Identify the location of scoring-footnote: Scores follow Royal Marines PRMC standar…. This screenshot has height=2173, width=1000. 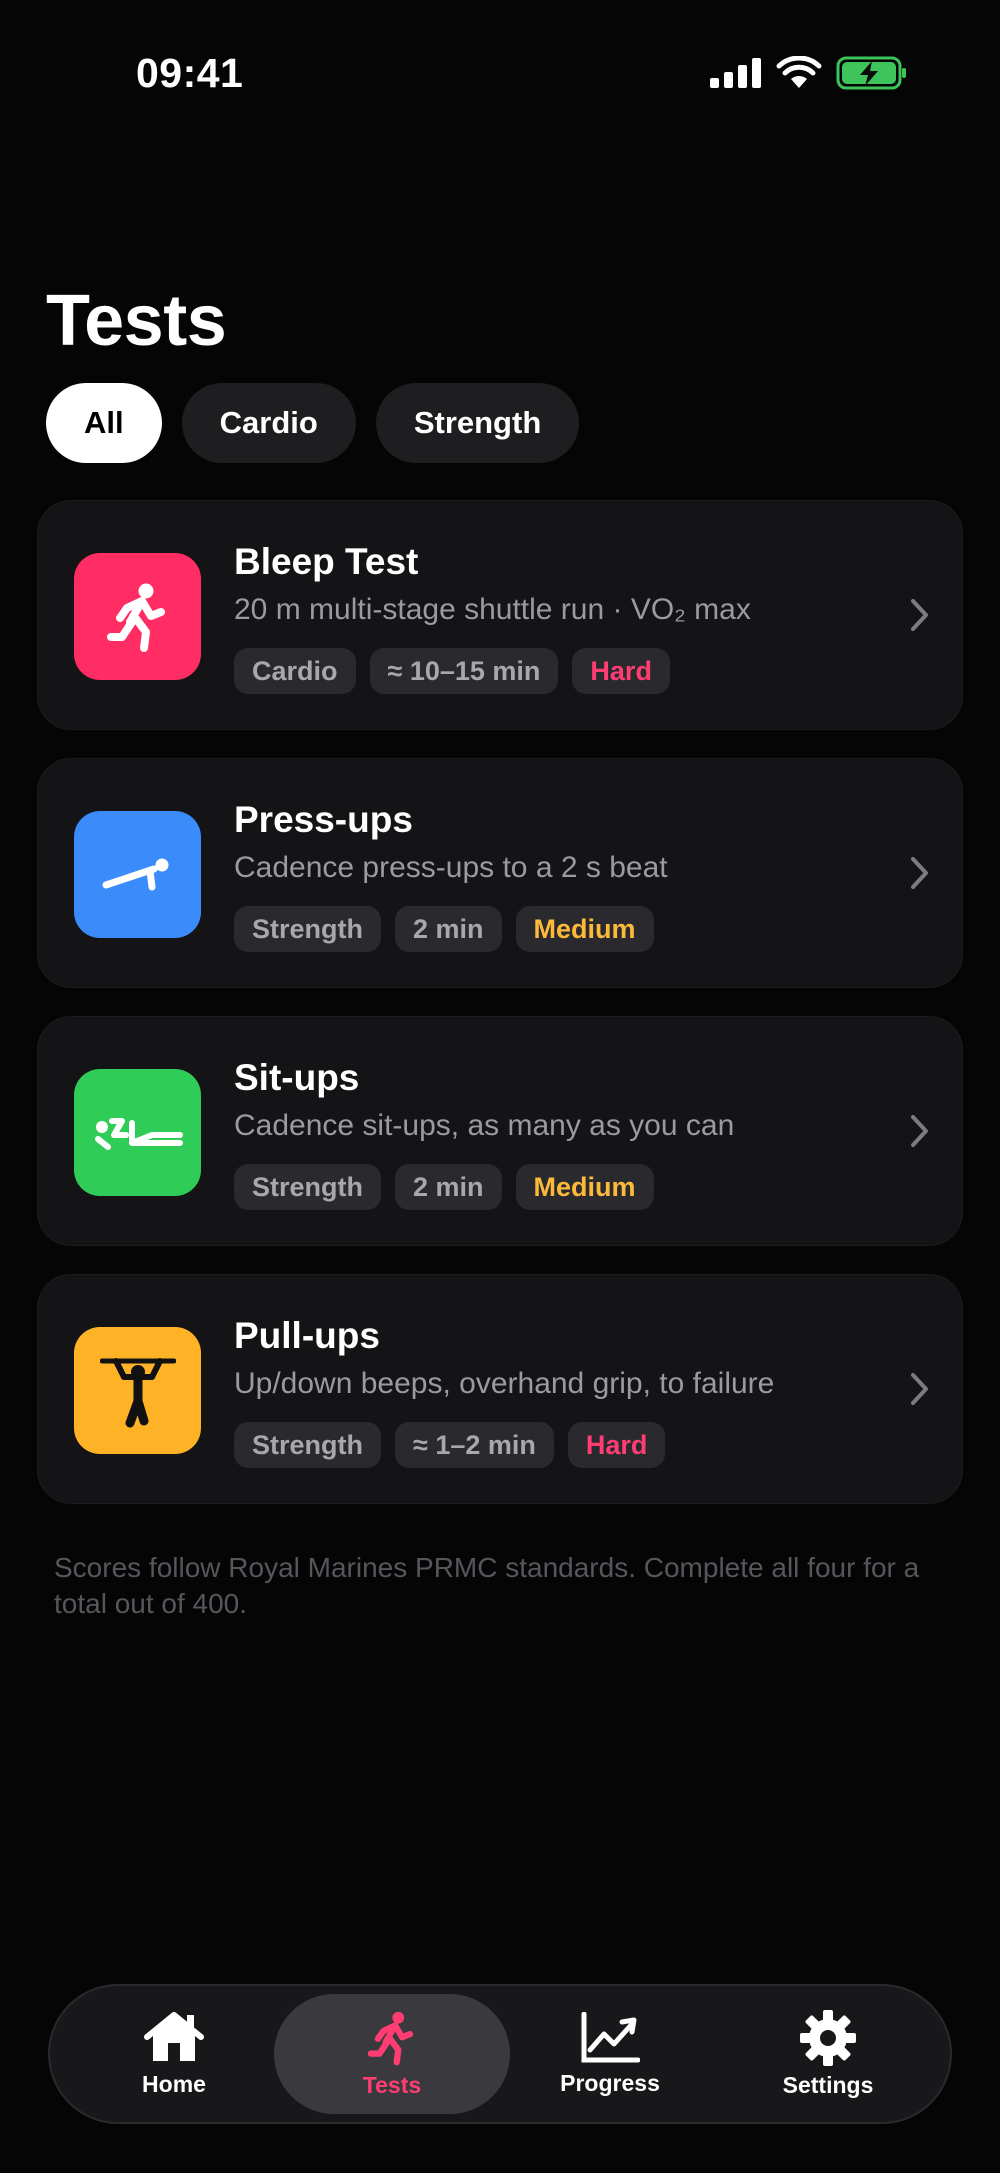
(487, 1585).